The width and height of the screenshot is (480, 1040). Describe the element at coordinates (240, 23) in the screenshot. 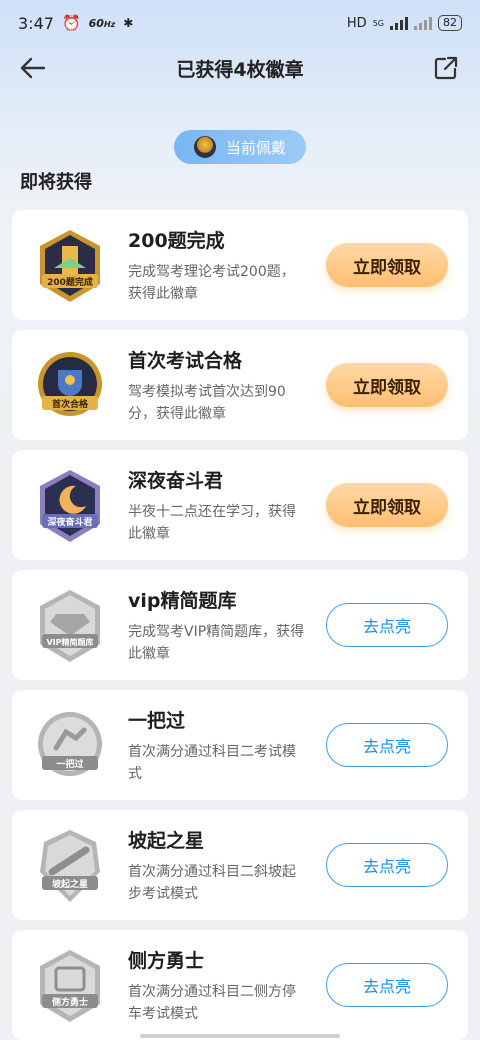

I see `status-bar: 3:47 ⏰ 60Hz ✱ HD 5G 82` at that location.